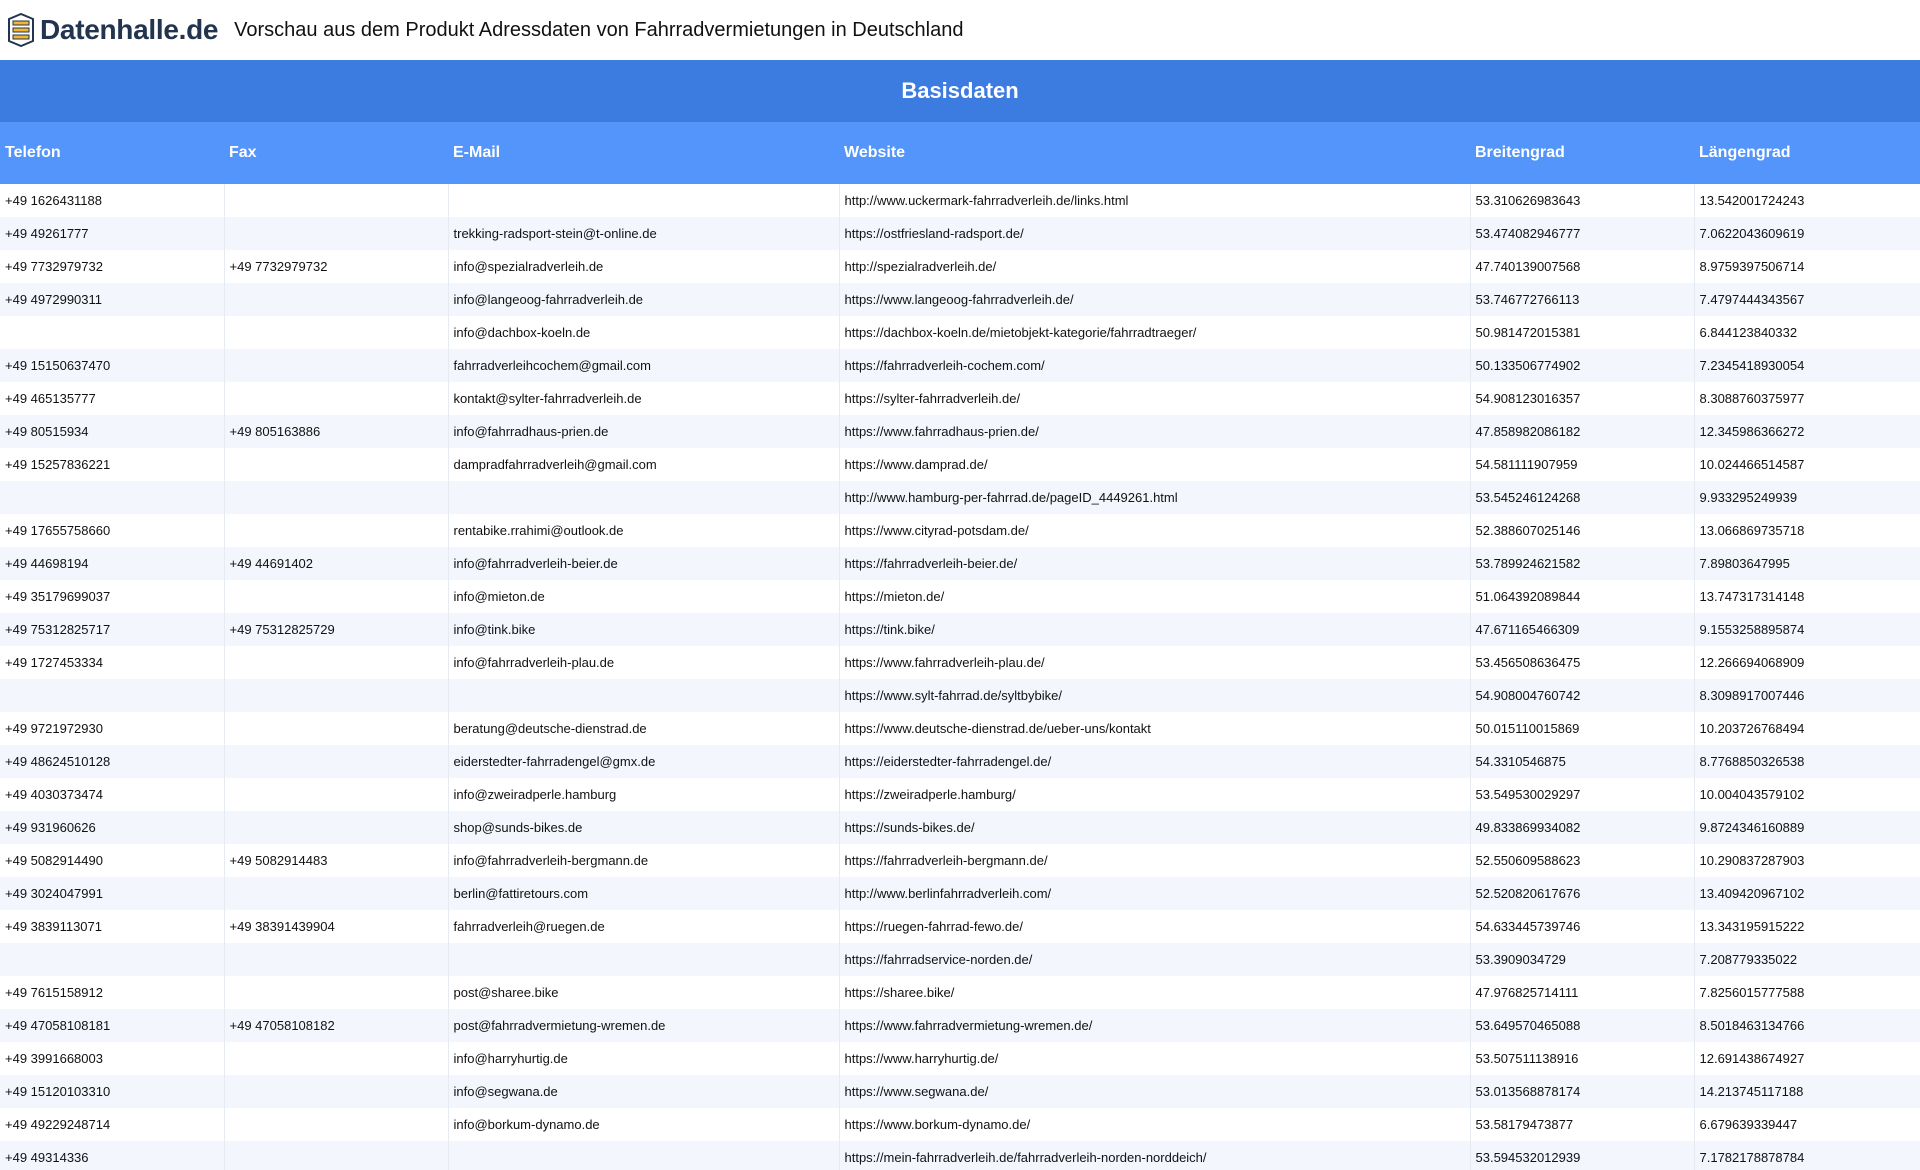 The height and width of the screenshot is (1170, 1920). I want to click on group-header-row: Basisdaten, so click(960, 91).